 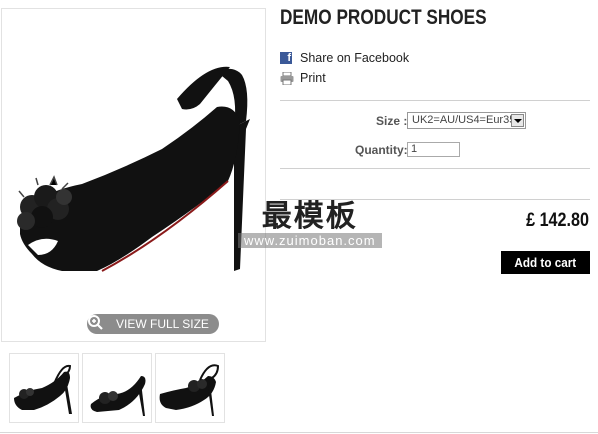 I want to click on zoom-in-icon, so click(x=99, y=323).